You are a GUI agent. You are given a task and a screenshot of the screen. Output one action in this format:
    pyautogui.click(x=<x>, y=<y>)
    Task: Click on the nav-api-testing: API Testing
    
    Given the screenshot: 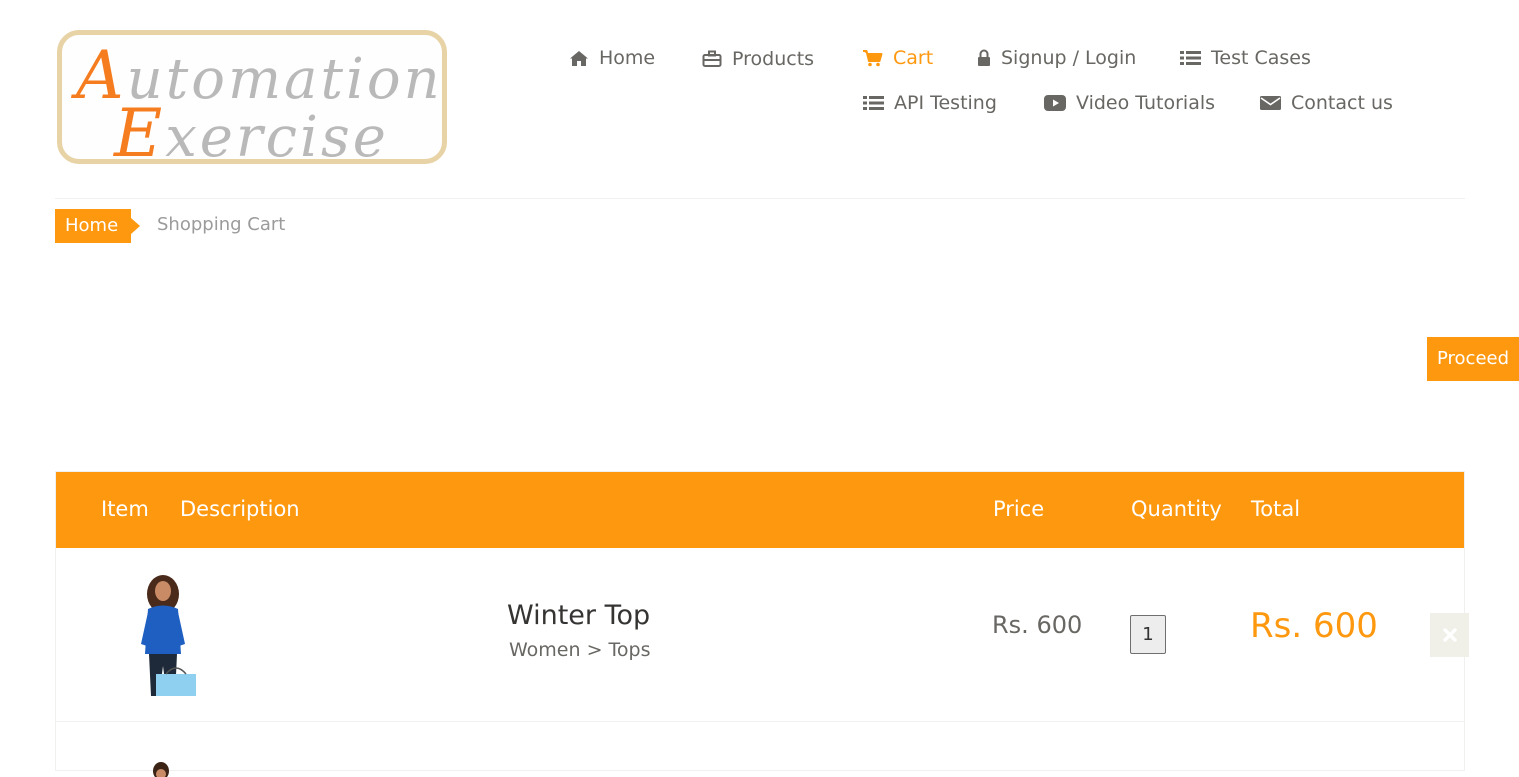 What is the action you would take?
    pyautogui.click(x=930, y=103)
    